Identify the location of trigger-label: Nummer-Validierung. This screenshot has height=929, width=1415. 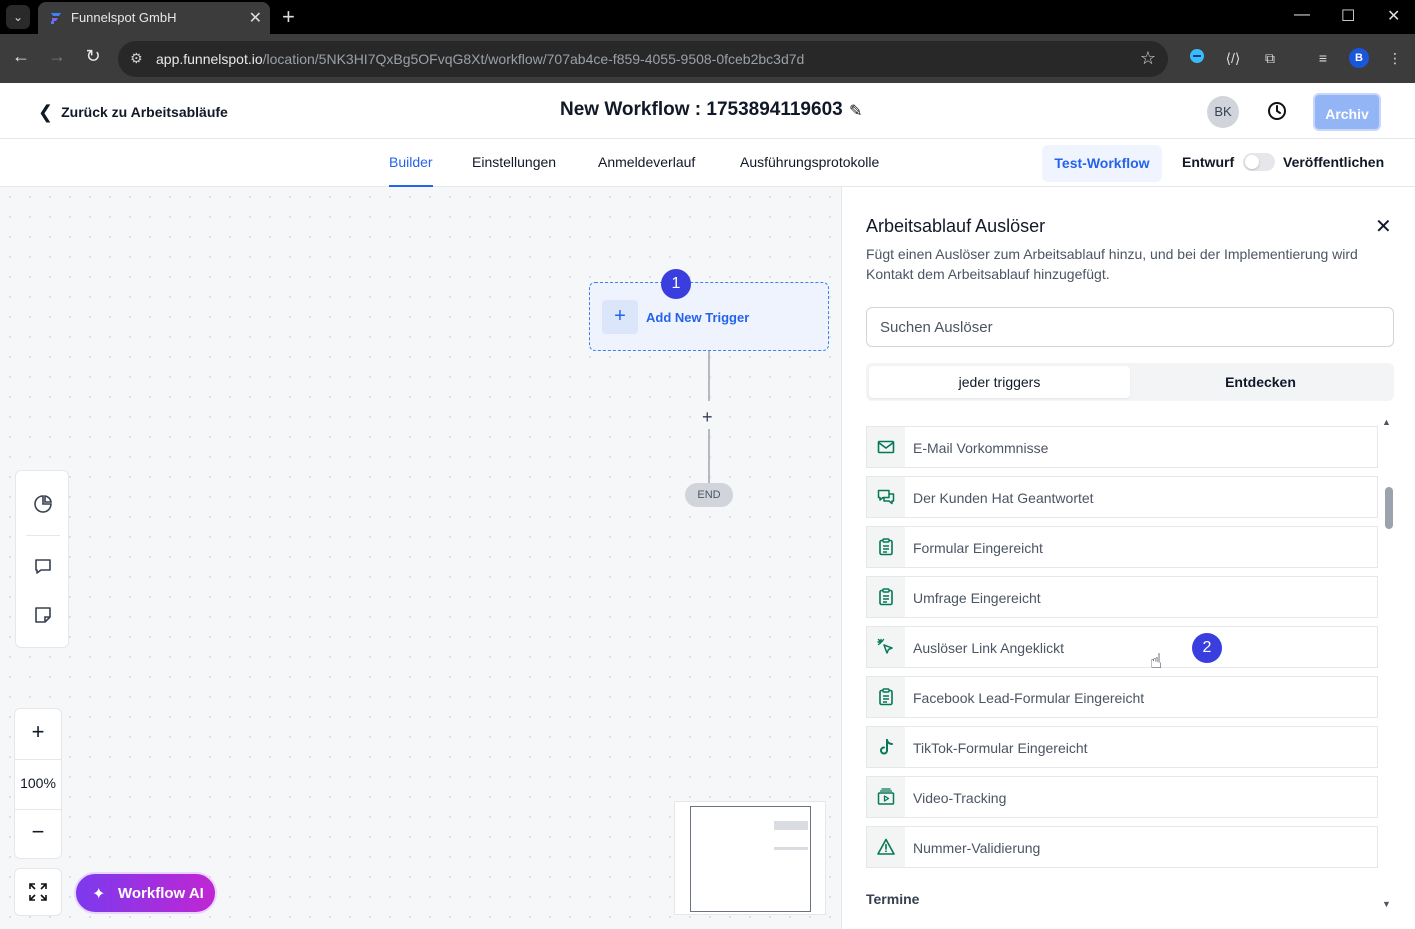
(977, 848).